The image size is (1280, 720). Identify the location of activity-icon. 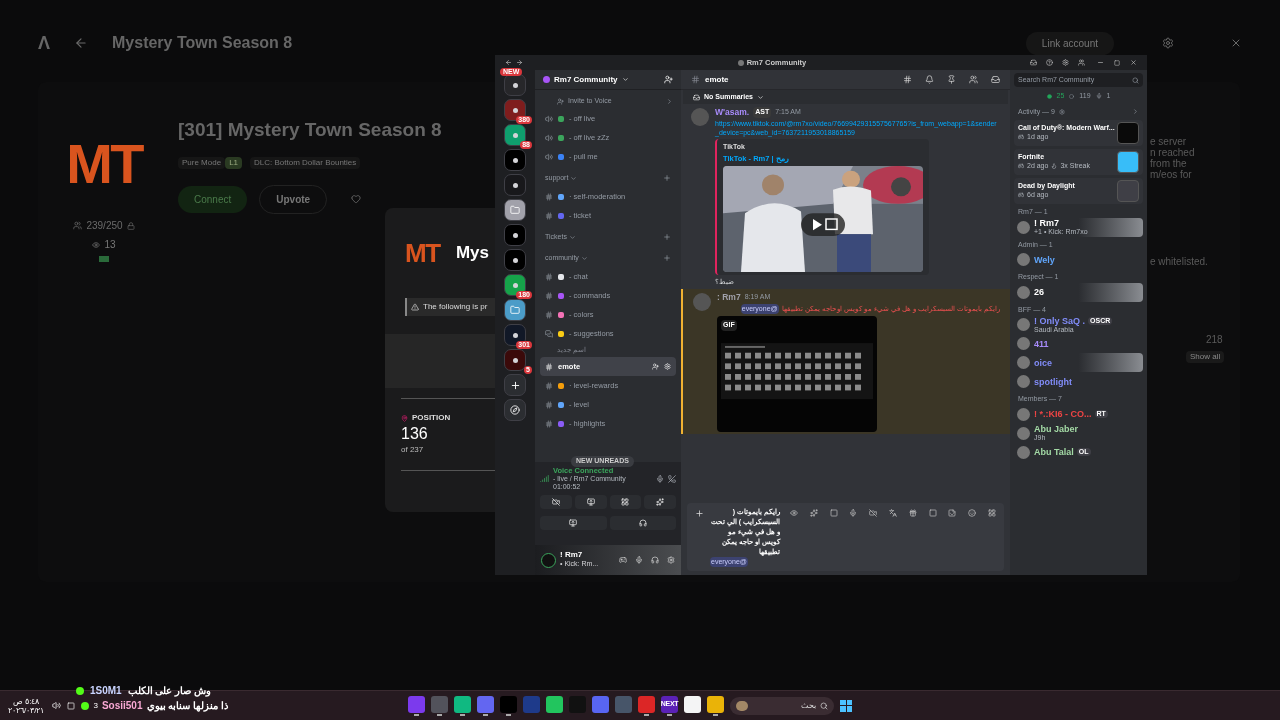
(623, 560).